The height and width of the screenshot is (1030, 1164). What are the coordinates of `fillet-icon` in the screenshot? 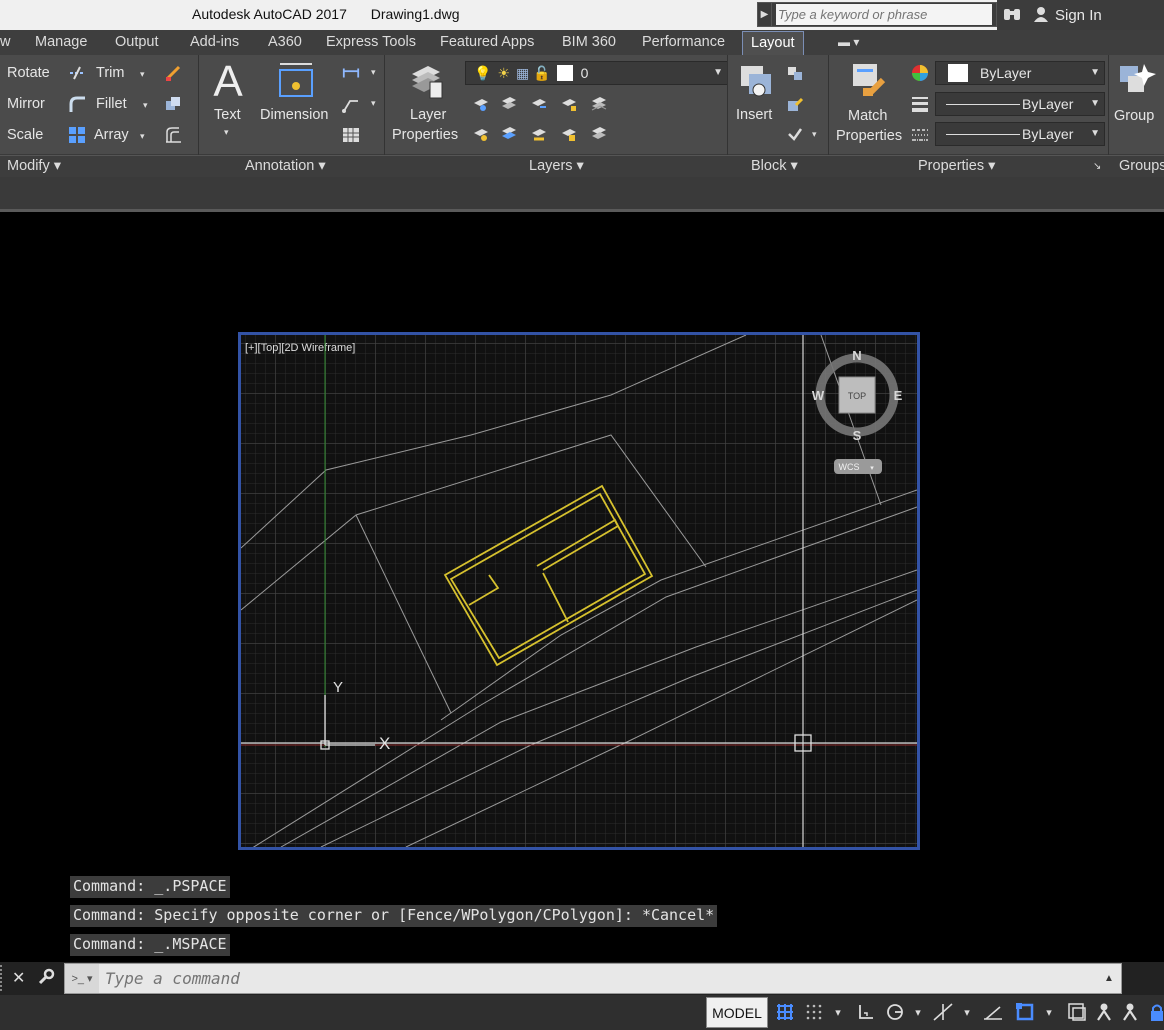 It's located at (77, 104).